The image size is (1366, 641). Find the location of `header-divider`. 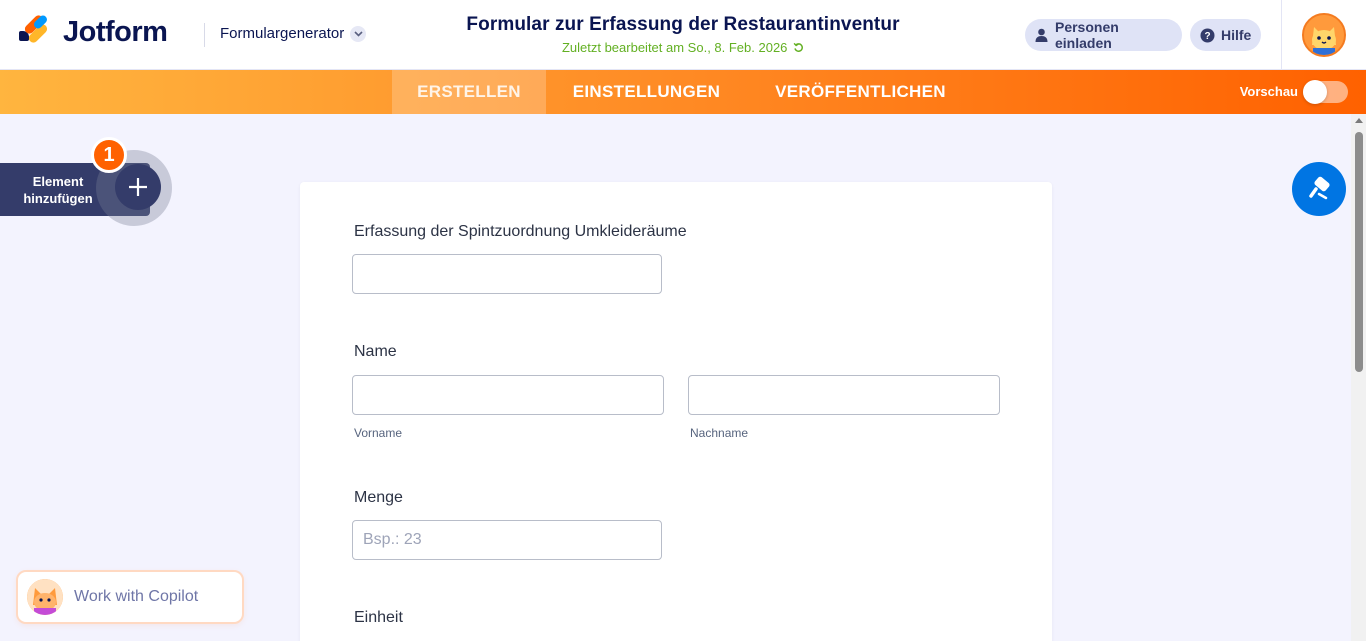

header-divider is located at coordinates (204, 35).